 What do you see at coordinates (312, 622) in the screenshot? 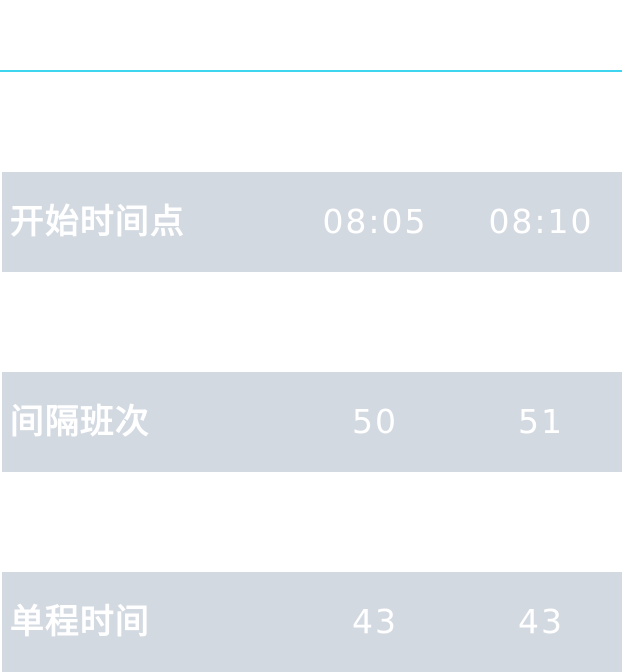
I see `one-way-time-row: 单程时间 43 43` at bounding box center [312, 622].